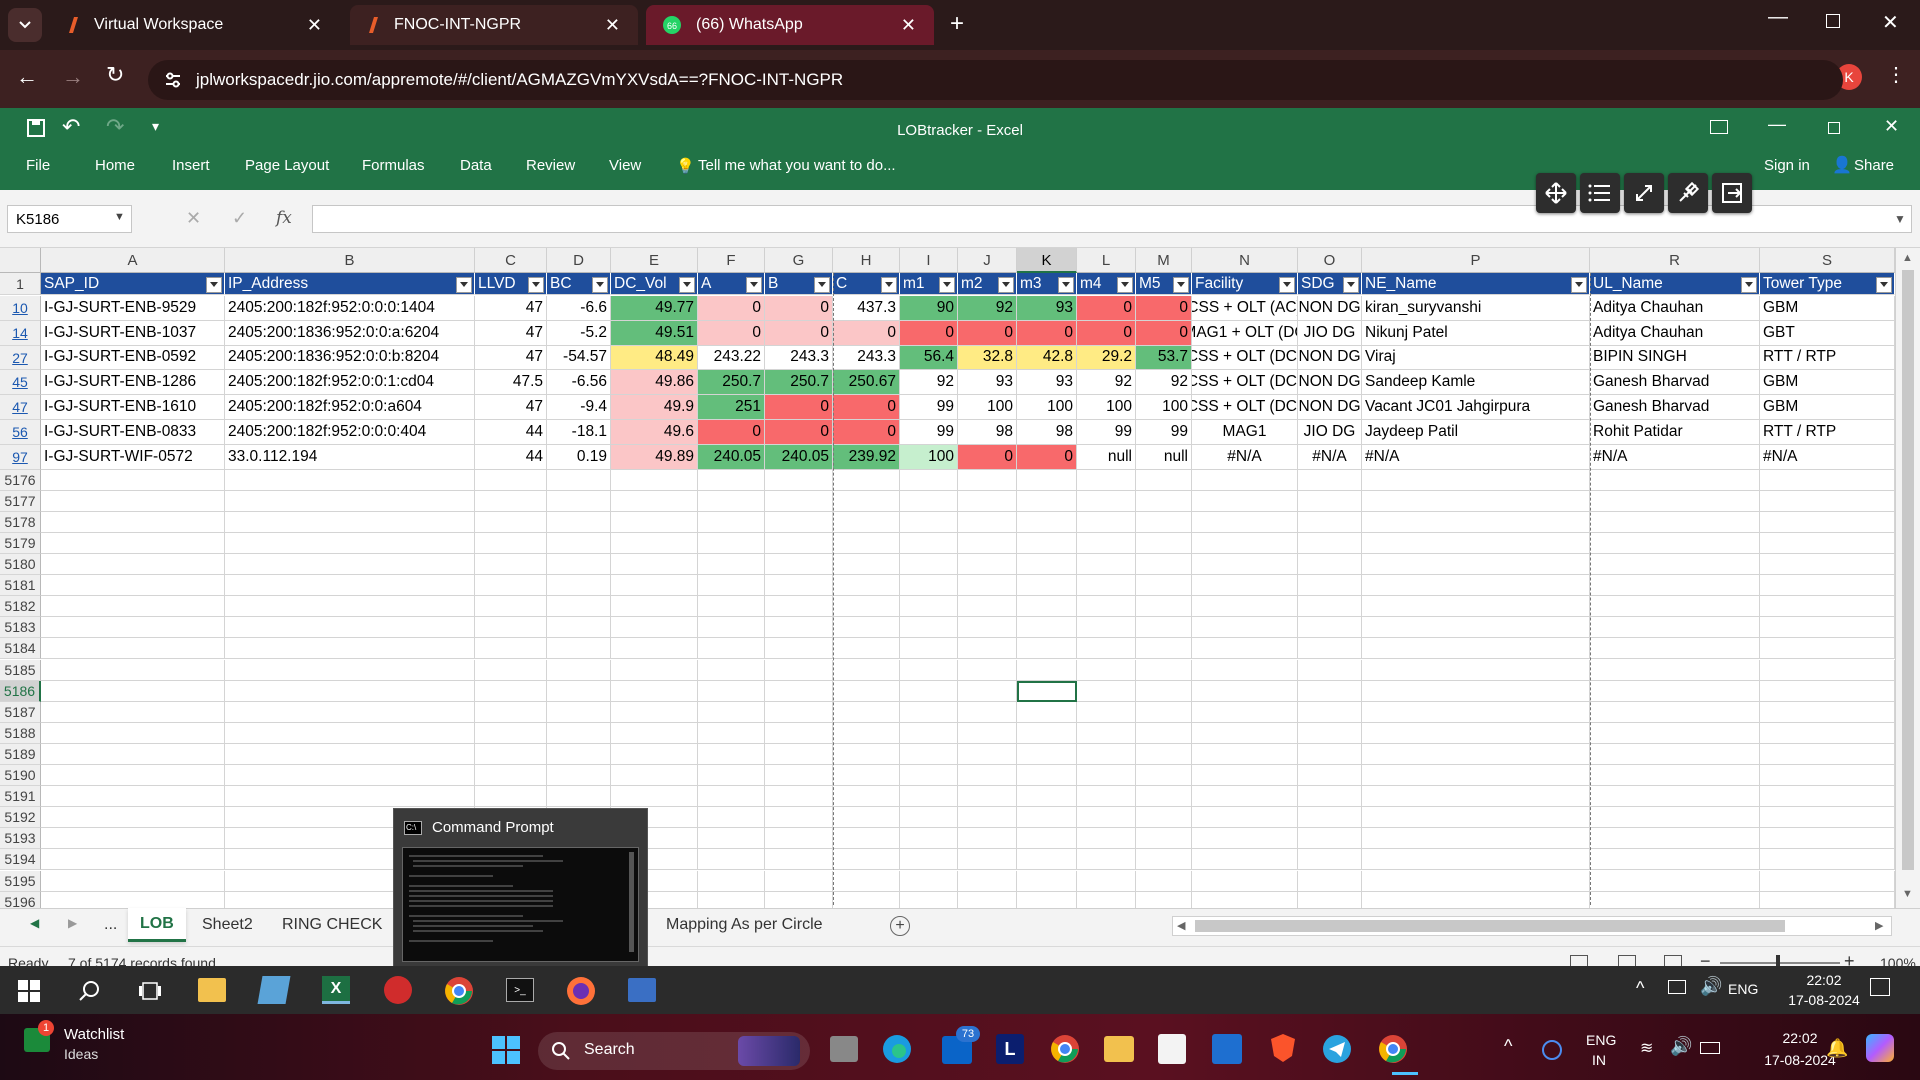  What do you see at coordinates (1330, 333) in the screenshot?
I see `table-cell: JIO DG` at bounding box center [1330, 333].